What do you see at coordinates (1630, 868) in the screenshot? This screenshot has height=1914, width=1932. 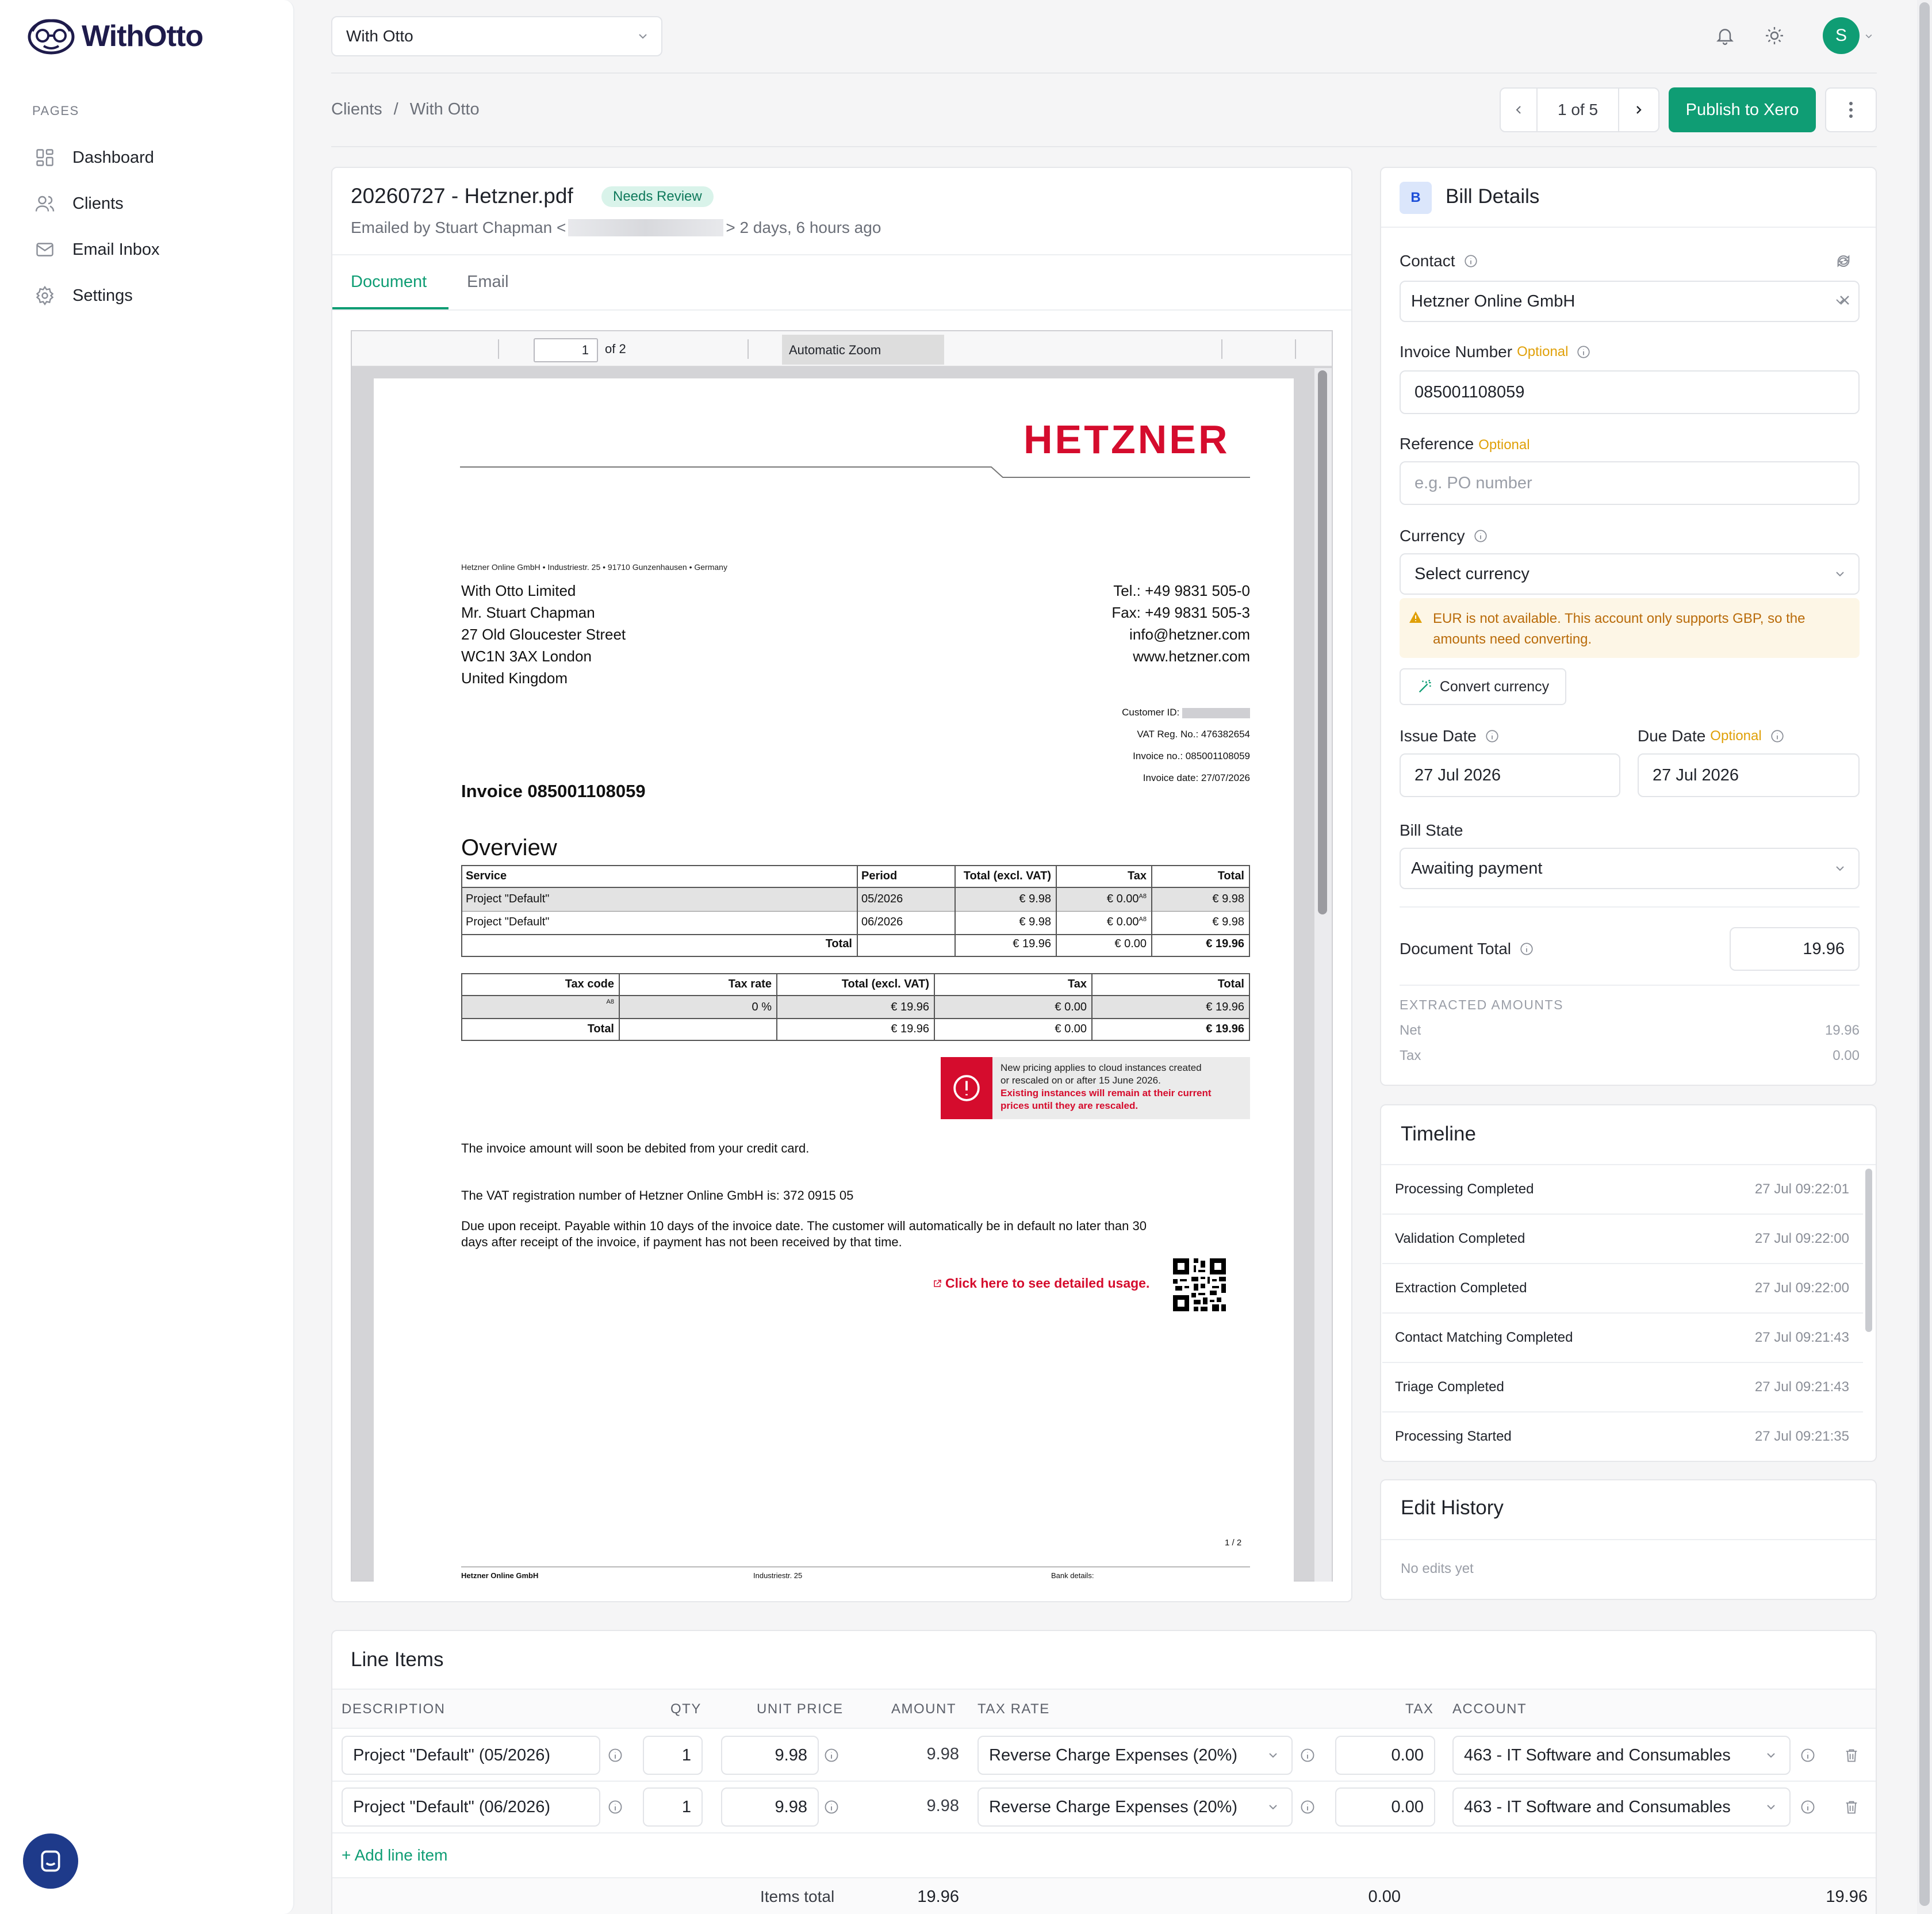 I see `bill-state-select: Awaiting payment` at bounding box center [1630, 868].